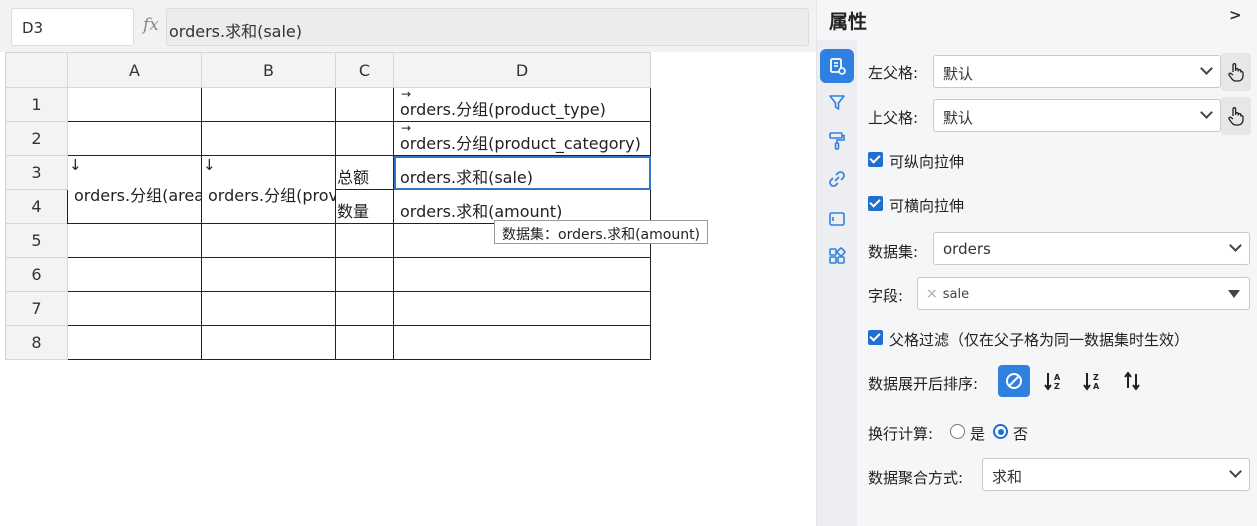 This screenshot has width=1257, height=526. What do you see at coordinates (36, 104) in the screenshot?
I see `row-header: 1` at bounding box center [36, 104].